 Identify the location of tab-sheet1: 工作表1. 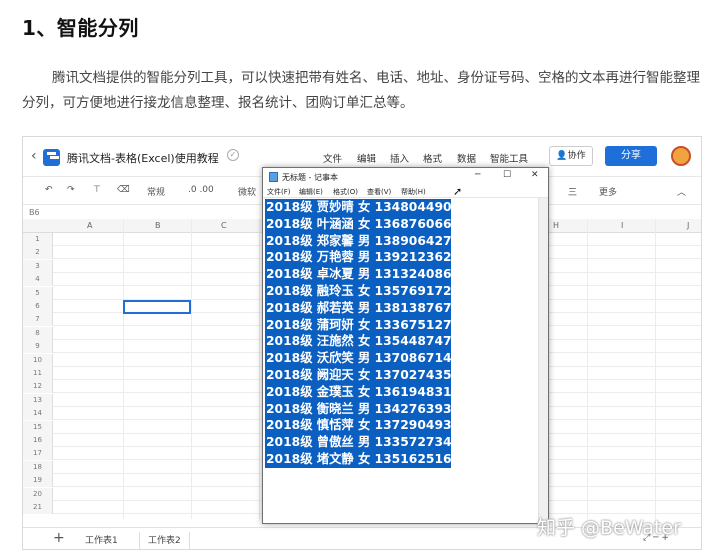
(101, 540).